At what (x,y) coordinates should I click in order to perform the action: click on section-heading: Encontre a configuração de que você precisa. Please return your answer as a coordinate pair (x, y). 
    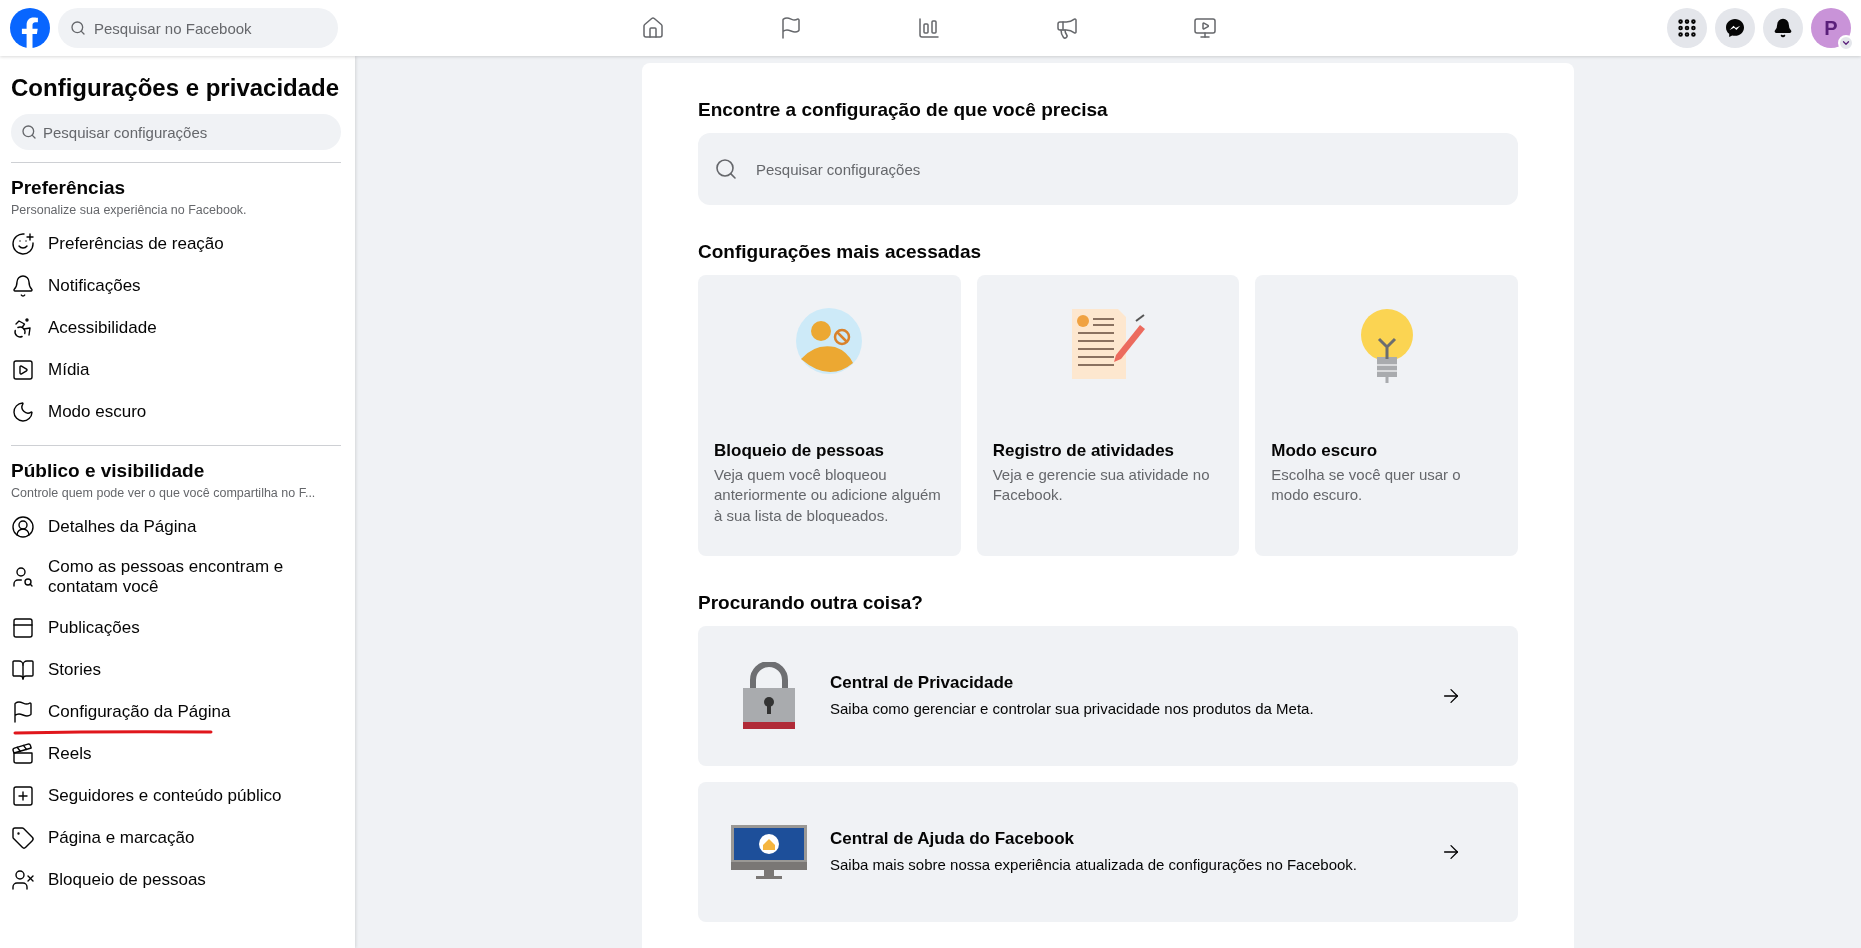
    Looking at the image, I should click on (903, 110).